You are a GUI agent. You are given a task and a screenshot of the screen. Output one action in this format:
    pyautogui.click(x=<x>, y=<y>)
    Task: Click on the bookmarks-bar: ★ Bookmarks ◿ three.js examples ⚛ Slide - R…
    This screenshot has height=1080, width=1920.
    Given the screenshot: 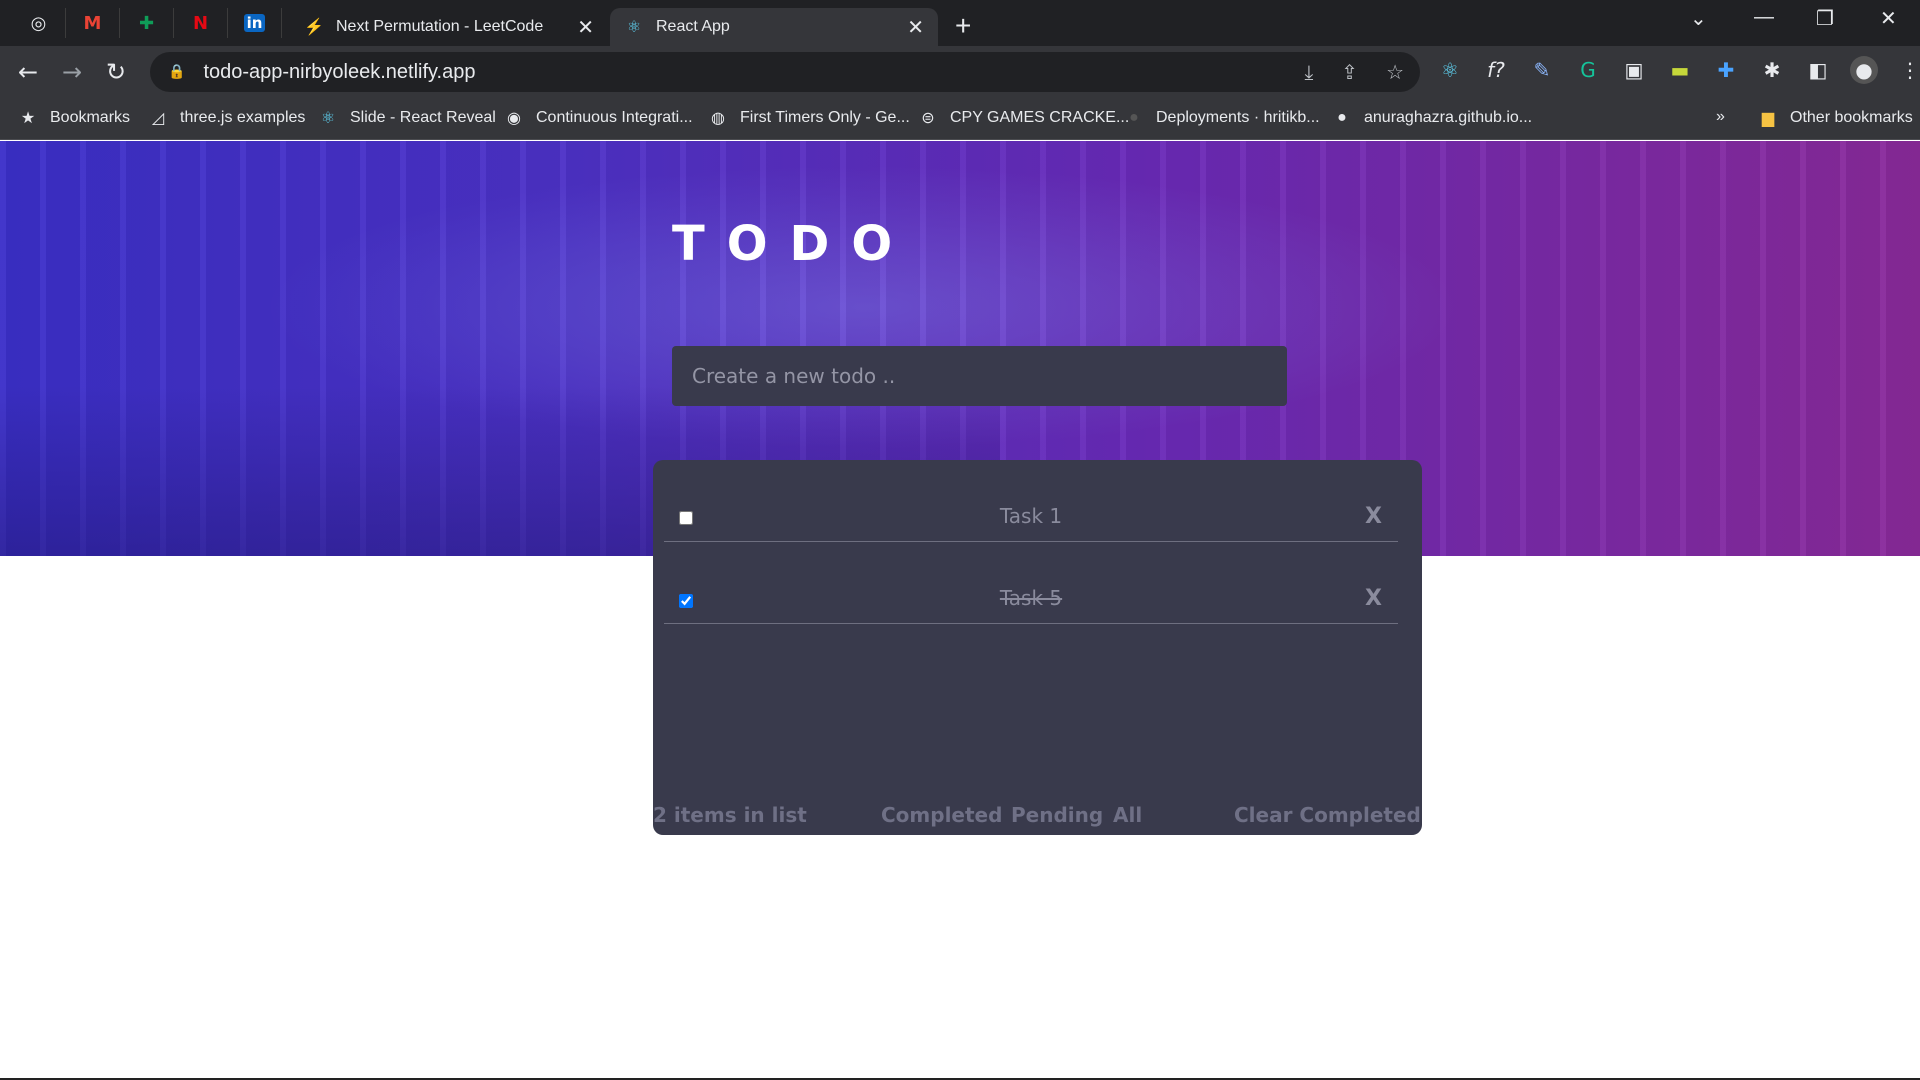 What is the action you would take?
    pyautogui.click(x=960, y=119)
    